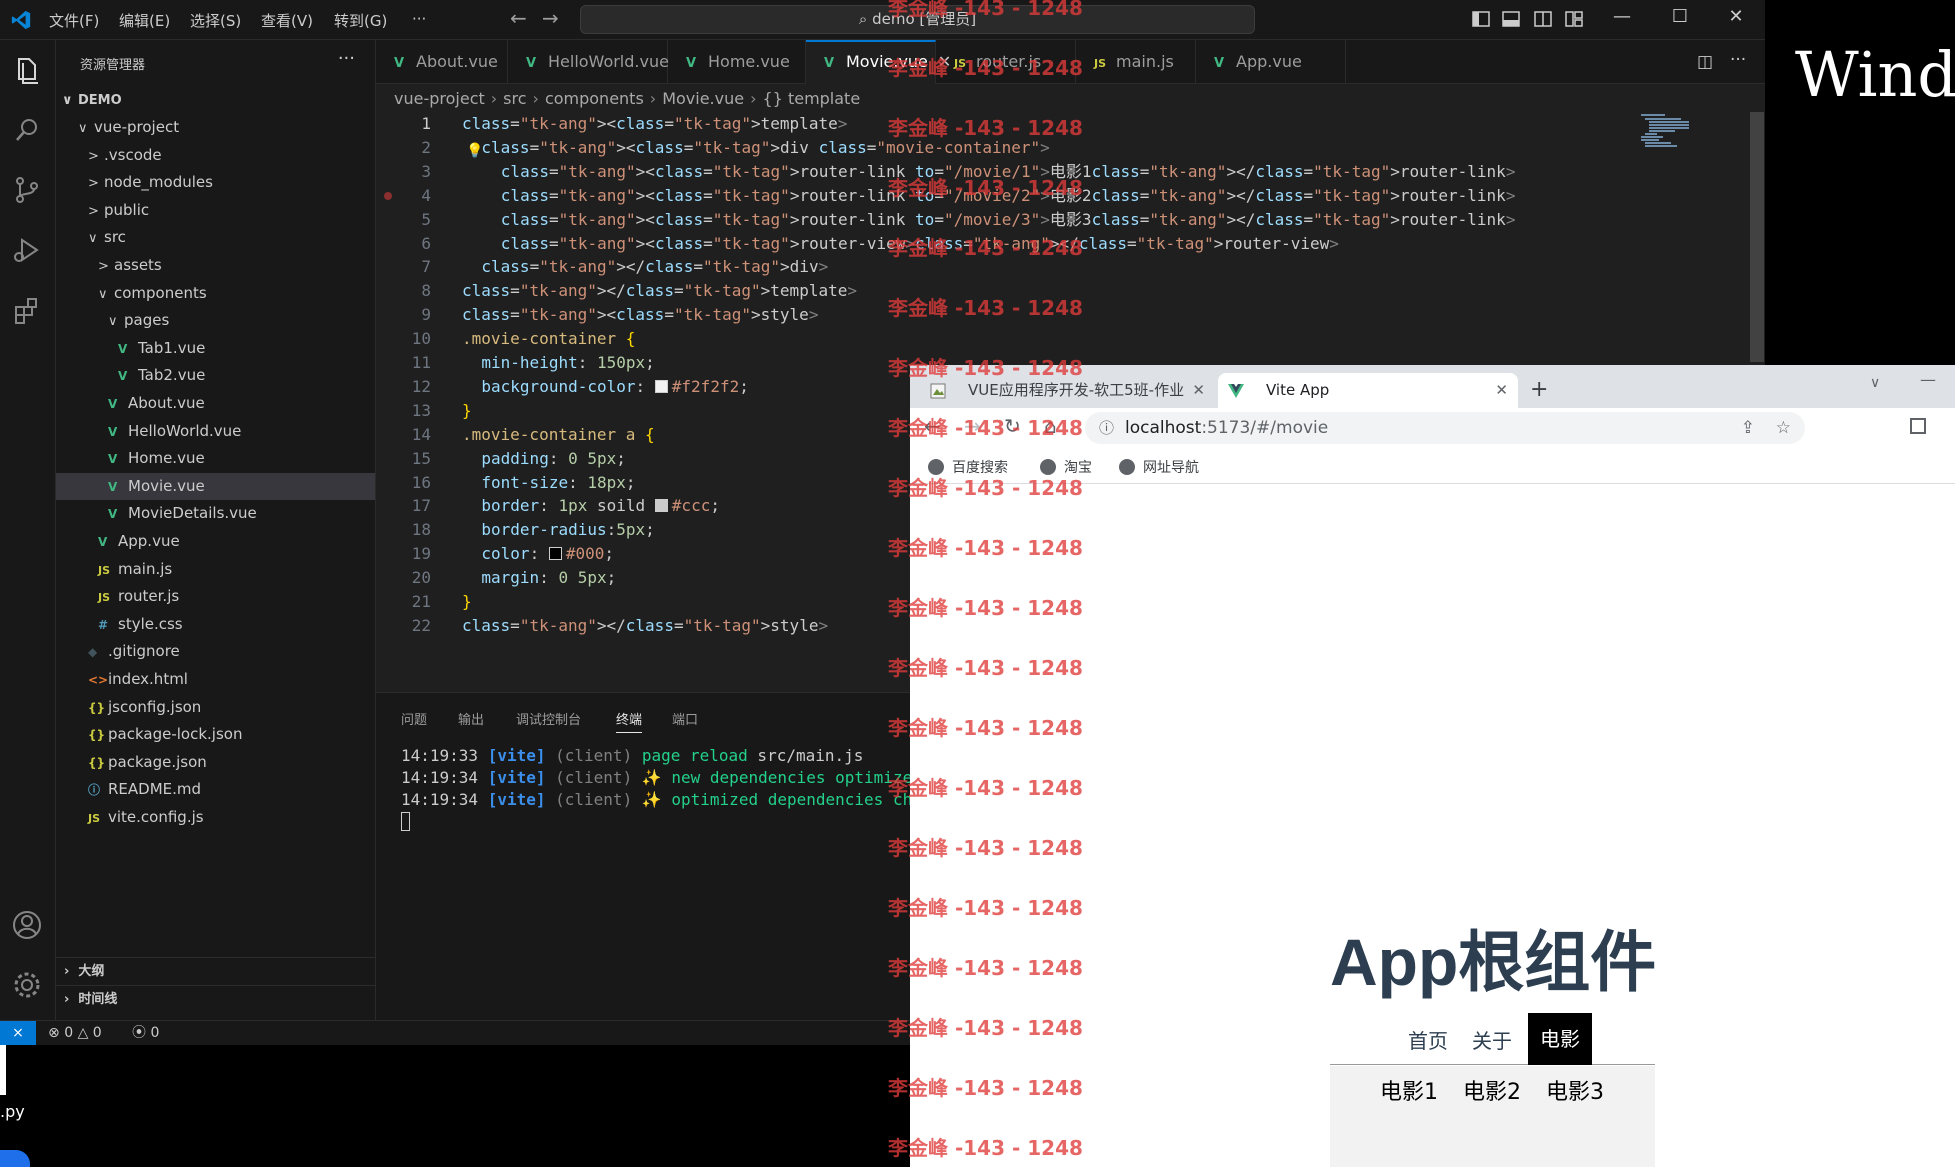  What do you see at coordinates (1671, 132) in the screenshot?
I see `minimap` at bounding box center [1671, 132].